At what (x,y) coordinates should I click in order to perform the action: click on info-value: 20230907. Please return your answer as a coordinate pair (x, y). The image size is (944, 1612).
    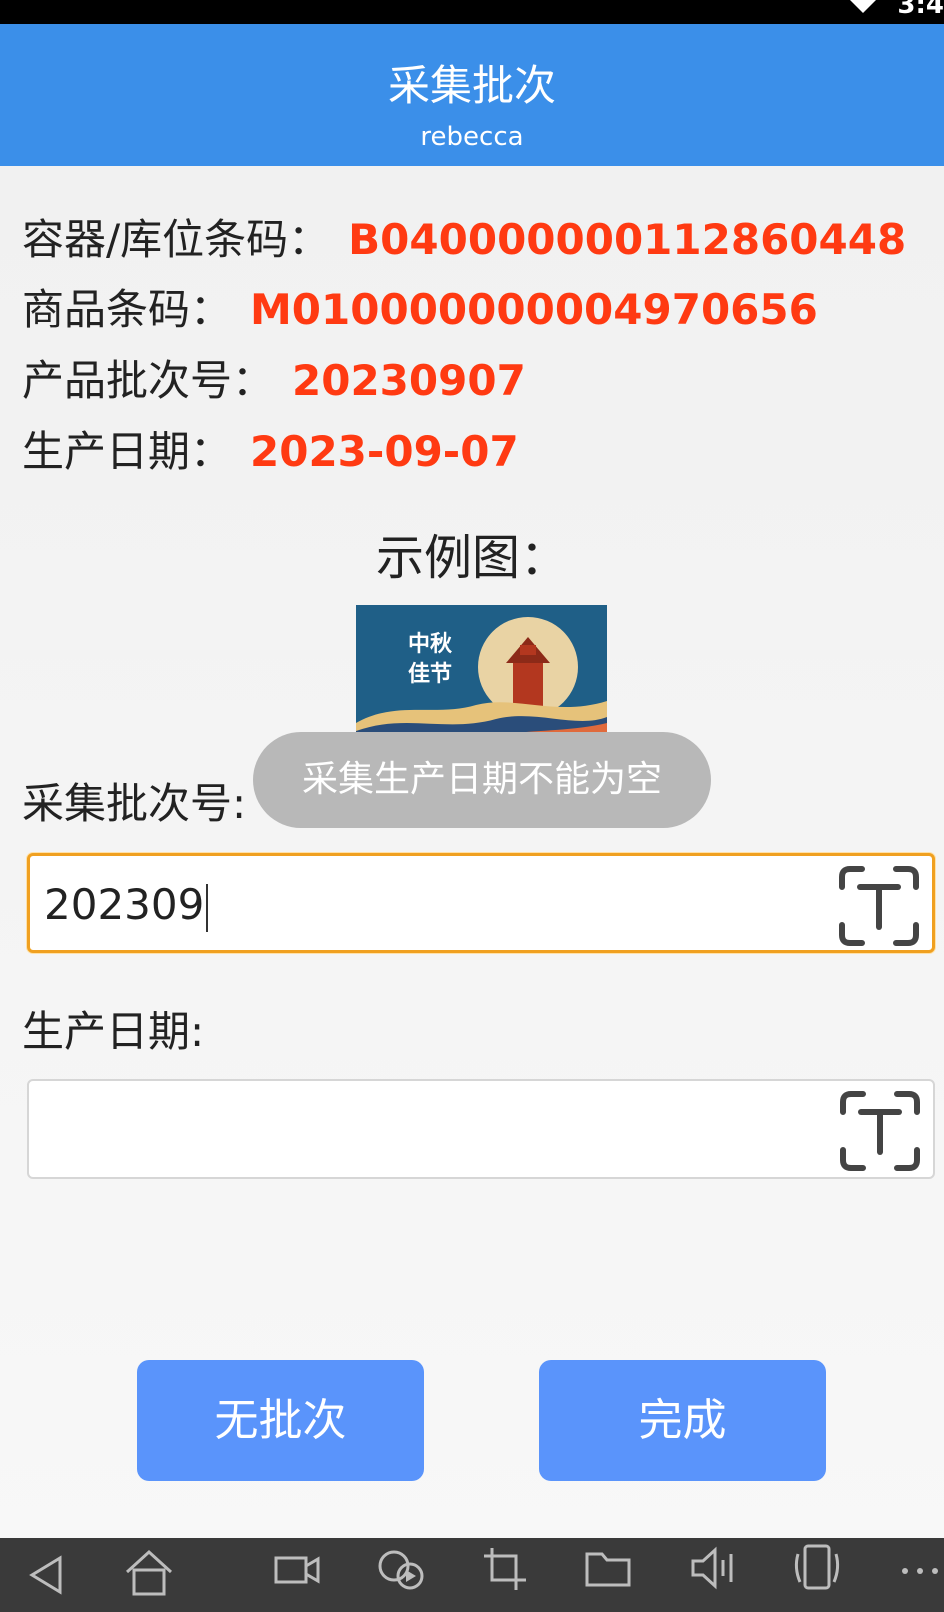
    Looking at the image, I should click on (409, 380).